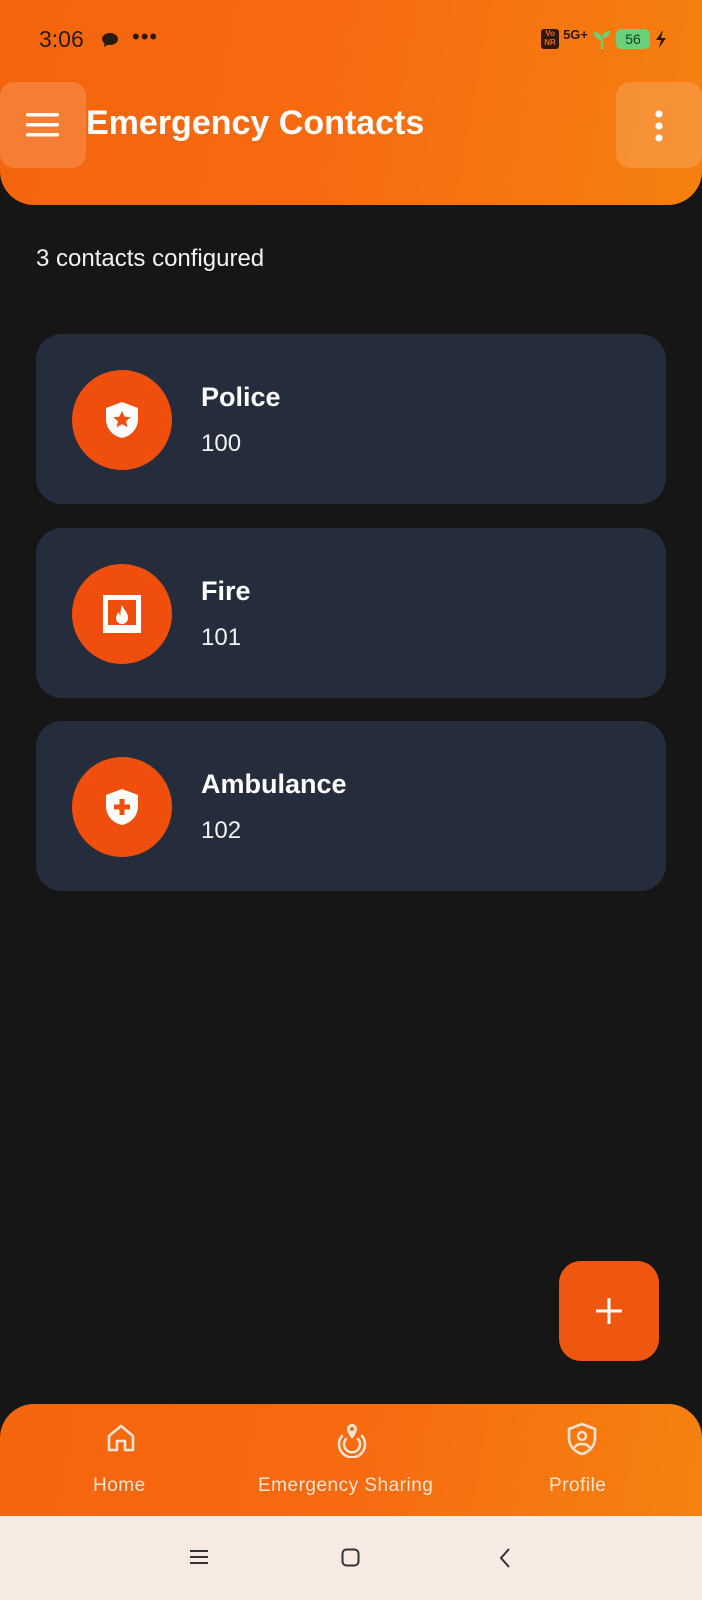  What do you see at coordinates (582, 1439) in the screenshot?
I see `shield-person-icon` at bounding box center [582, 1439].